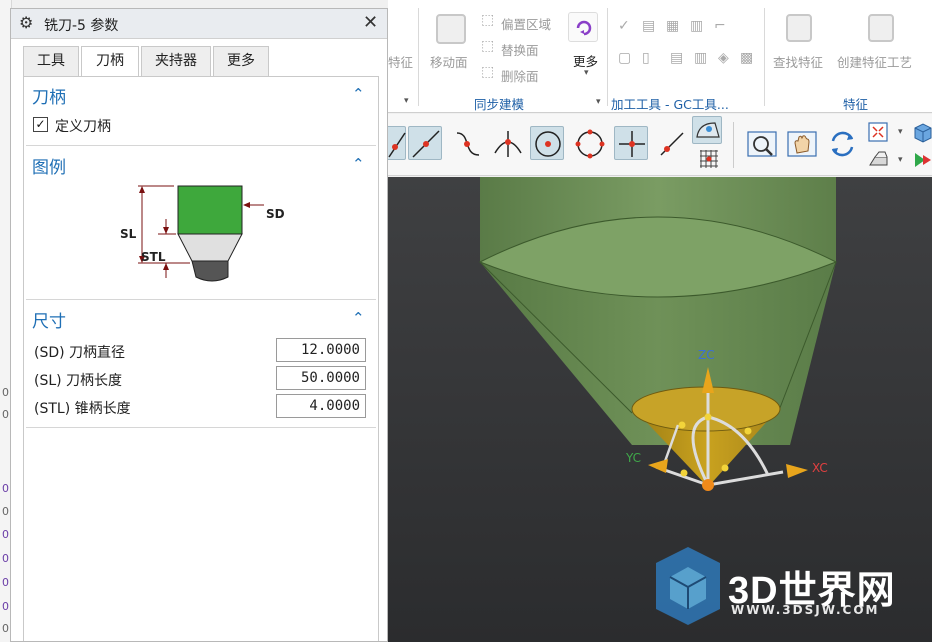 This screenshot has height=642, width=932. I want to click on create-feature-process-button: 创建特征工艺, so click(874, 61).